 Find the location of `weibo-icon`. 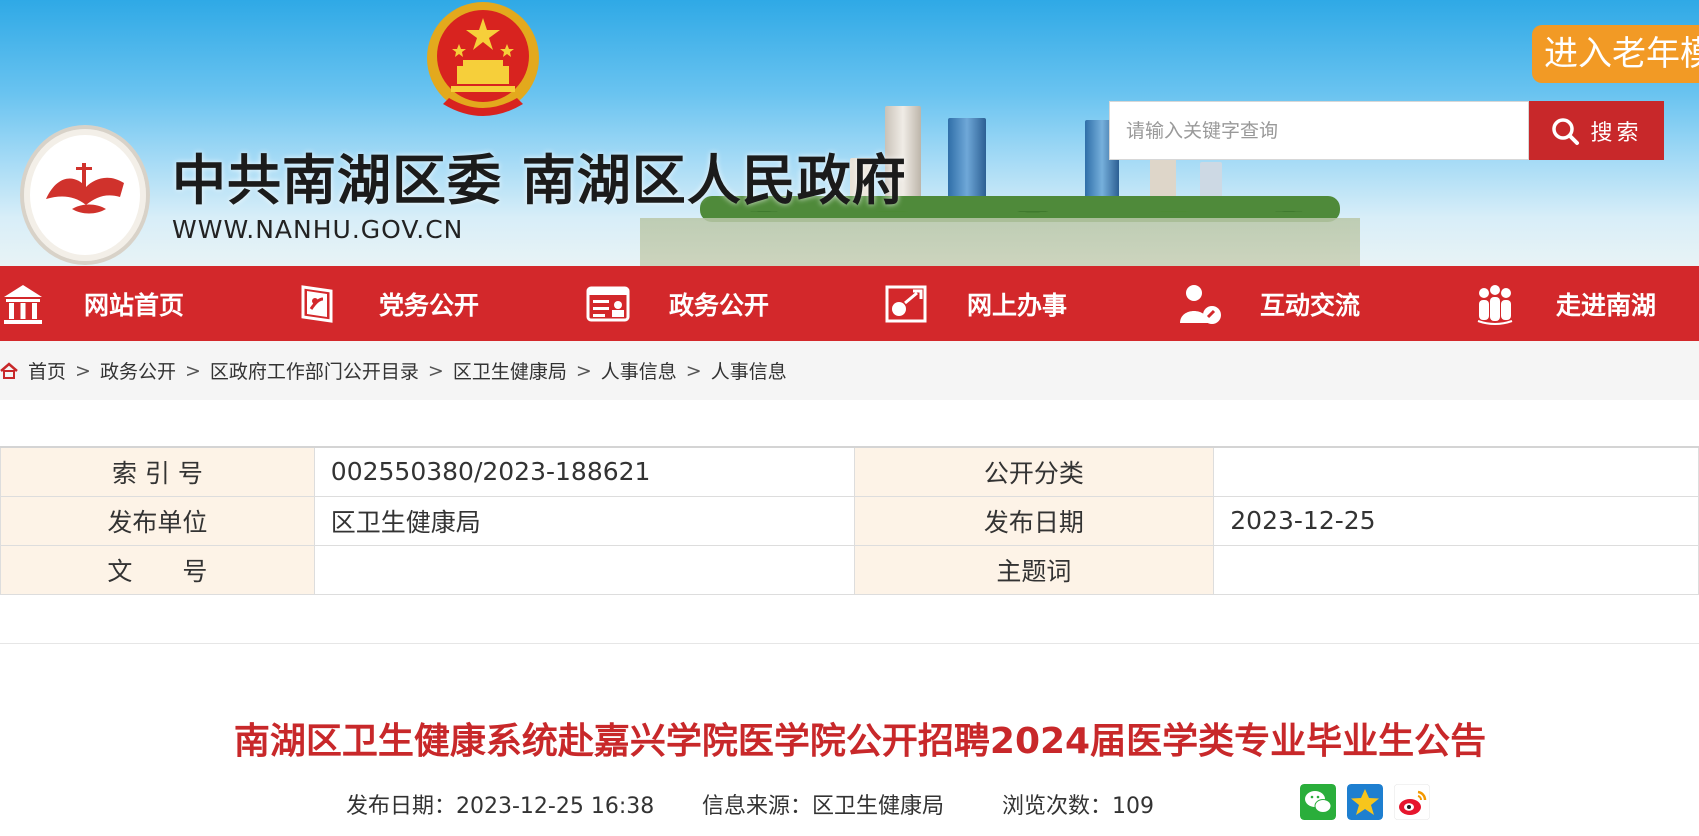

weibo-icon is located at coordinates (1412, 802).